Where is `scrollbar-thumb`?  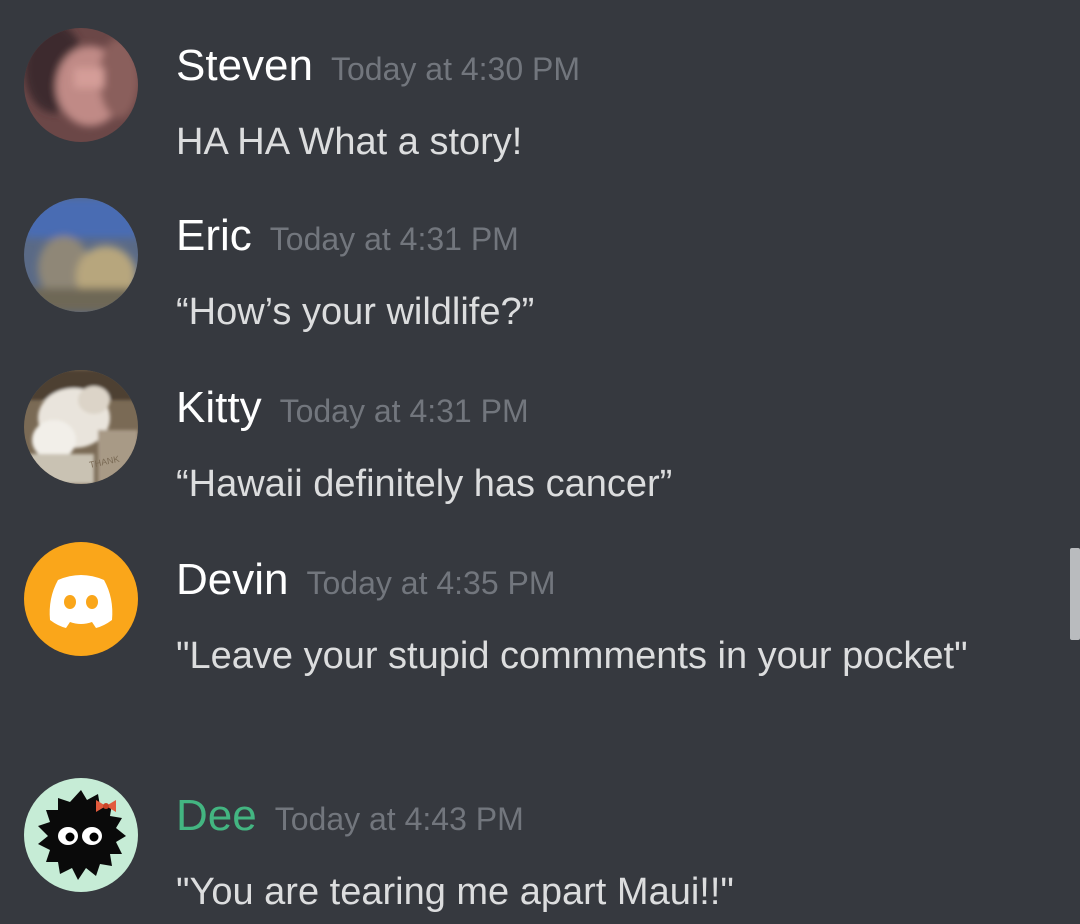 scrollbar-thumb is located at coordinates (1075, 594).